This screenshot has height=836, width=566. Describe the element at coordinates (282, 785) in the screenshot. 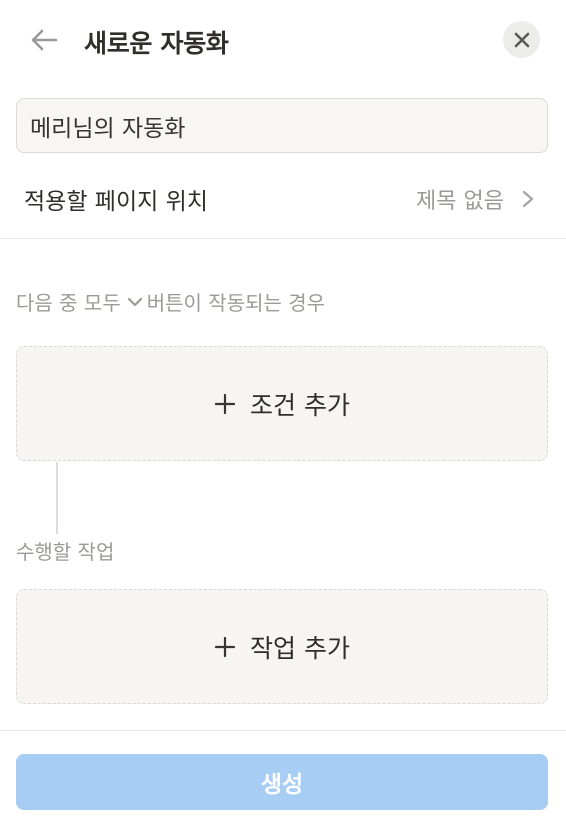

I see `create-button-label: 생성` at that location.